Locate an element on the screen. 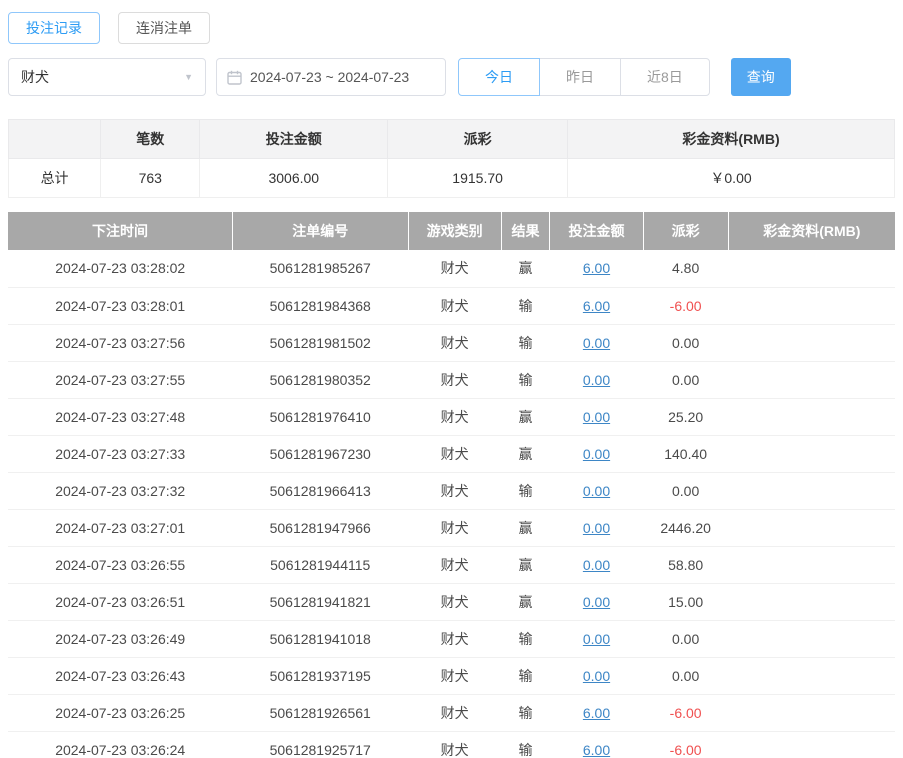 The image size is (903, 758). bet-time-cell: 2024-07-23 03:27:01 is located at coordinates (120, 528).